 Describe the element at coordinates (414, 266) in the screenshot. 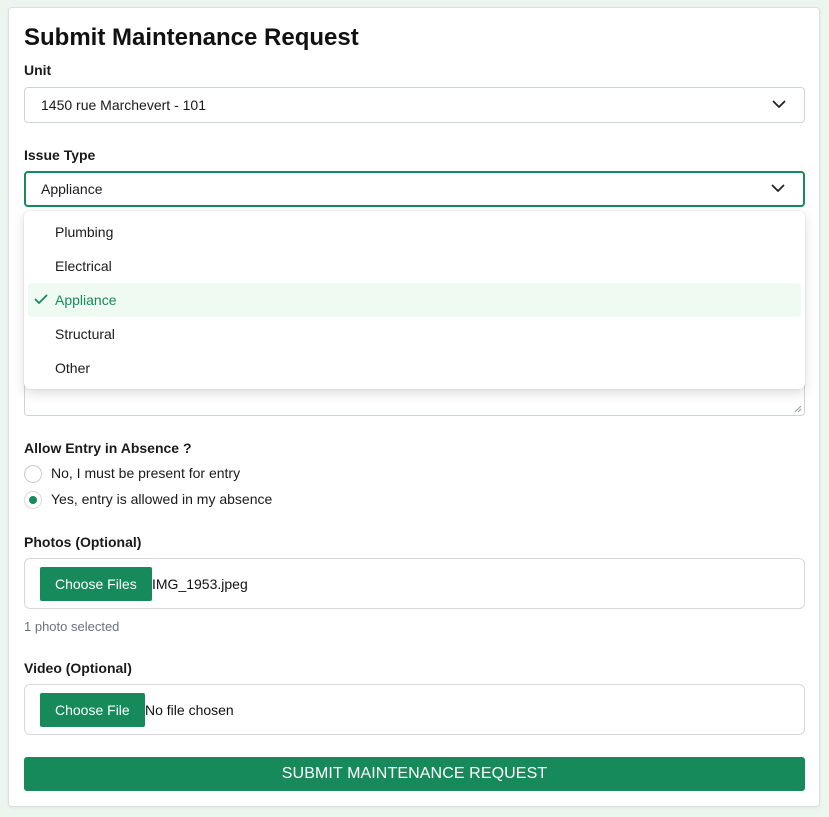

I see `option-electrical: Electrical` at that location.